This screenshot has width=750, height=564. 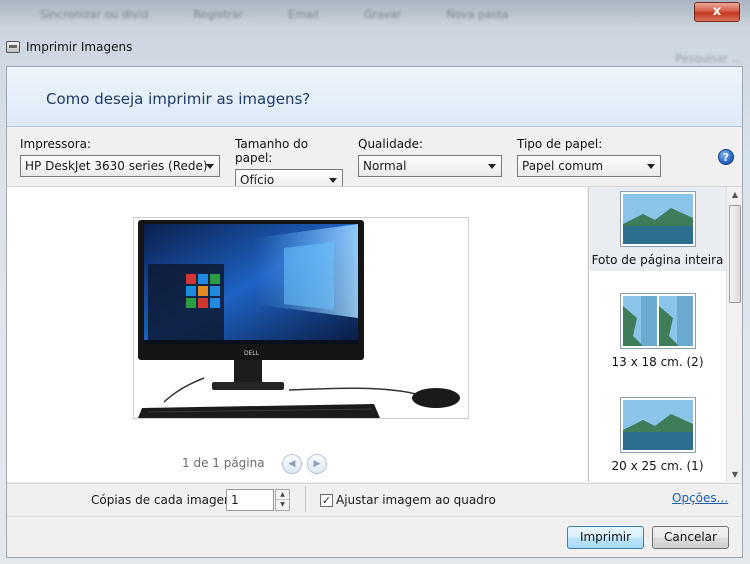 I want to click on scroll-down-icon: ▼, so click(x=734, y=474).